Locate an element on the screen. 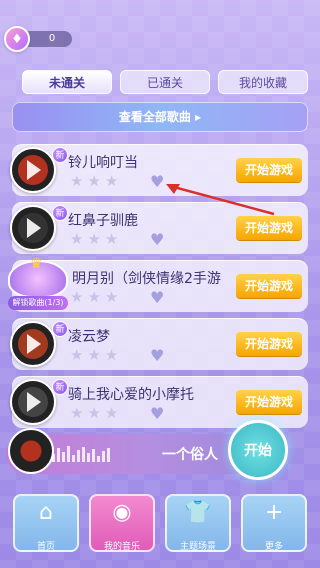 This screenshot has width=320, height=568. now-playing-title: 一个俗人 is located at coordinates (190, 455).